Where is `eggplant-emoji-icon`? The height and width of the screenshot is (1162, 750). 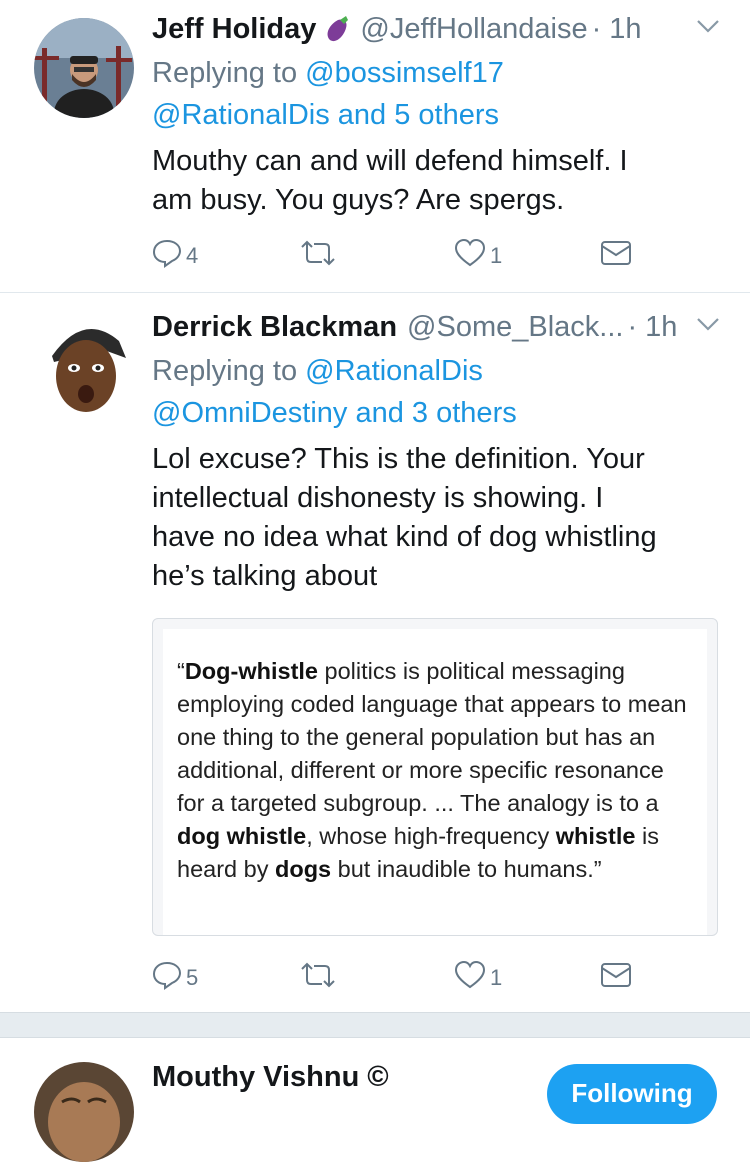 eggplant-emoji-icon is located at coordinates (338, 29).